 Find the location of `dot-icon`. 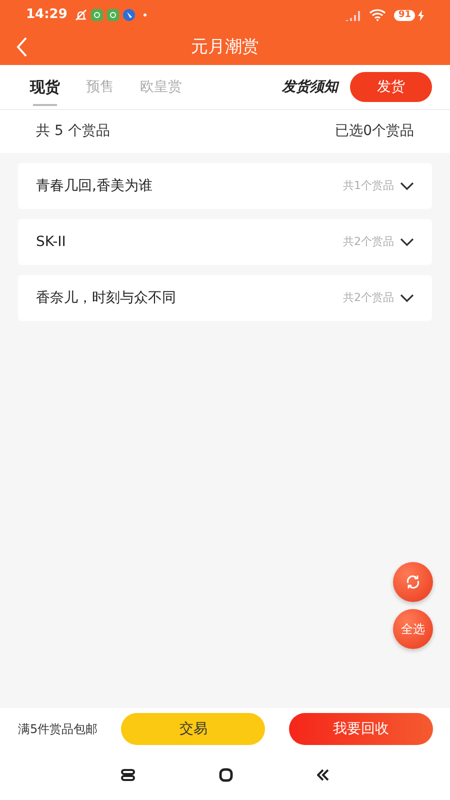

dot-icon is located at coordinates (145, 15).